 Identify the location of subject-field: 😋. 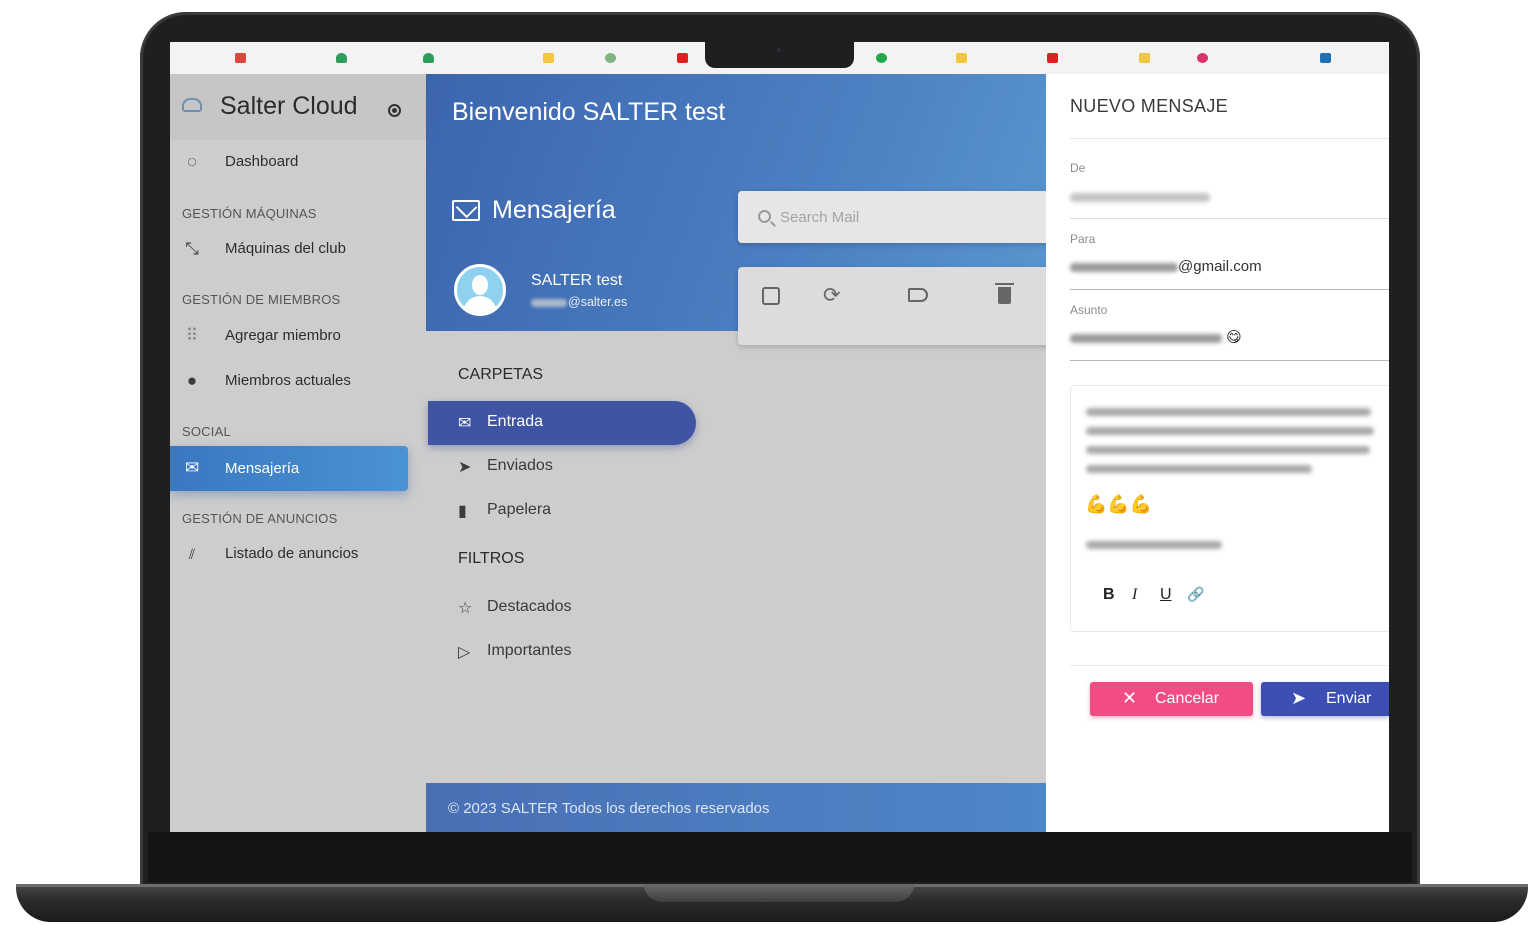
(1156, 337).